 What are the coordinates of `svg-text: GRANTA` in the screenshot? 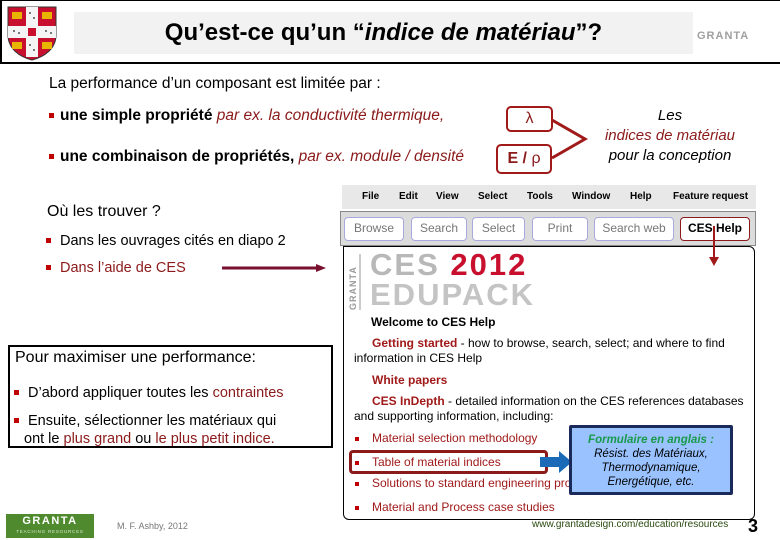 It's located at (353, 288).